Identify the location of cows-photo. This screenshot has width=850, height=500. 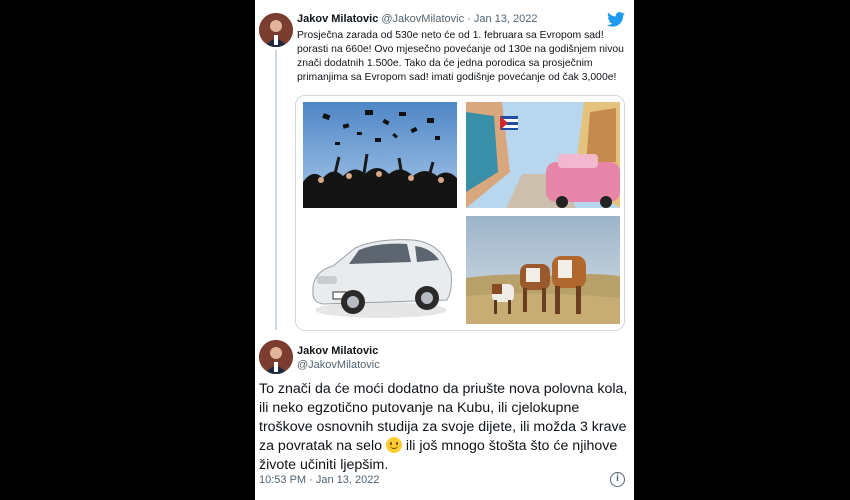
(543, 270).